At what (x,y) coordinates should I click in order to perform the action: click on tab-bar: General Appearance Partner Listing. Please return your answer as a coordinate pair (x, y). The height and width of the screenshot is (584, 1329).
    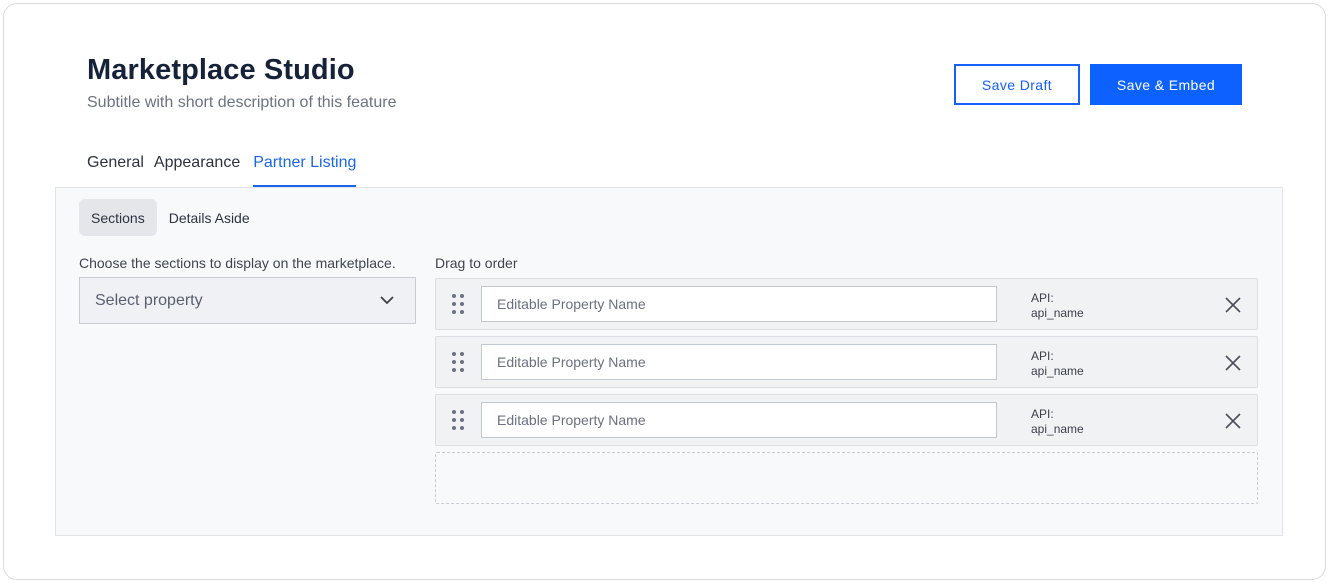
    Looking at the image, I should click on (226, 169).